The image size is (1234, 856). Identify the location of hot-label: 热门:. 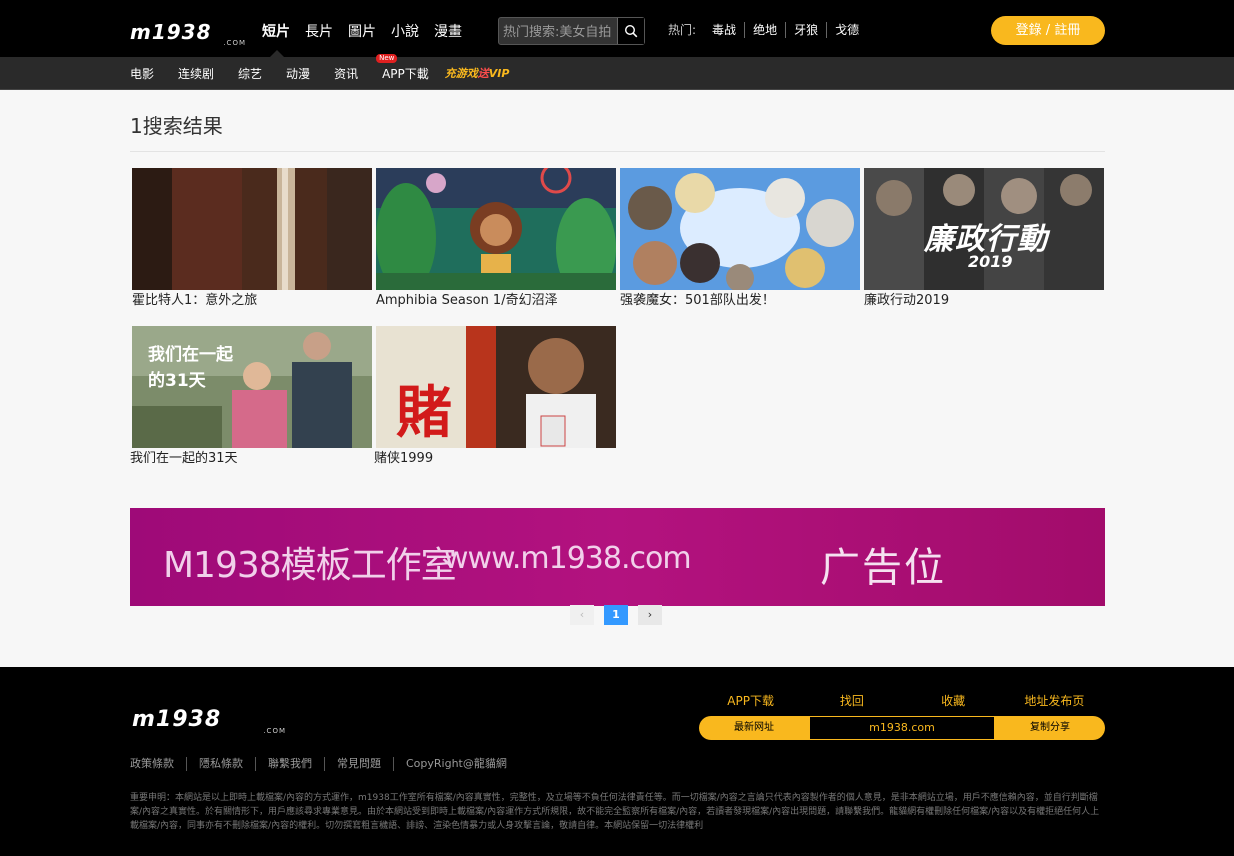
(682, 30).